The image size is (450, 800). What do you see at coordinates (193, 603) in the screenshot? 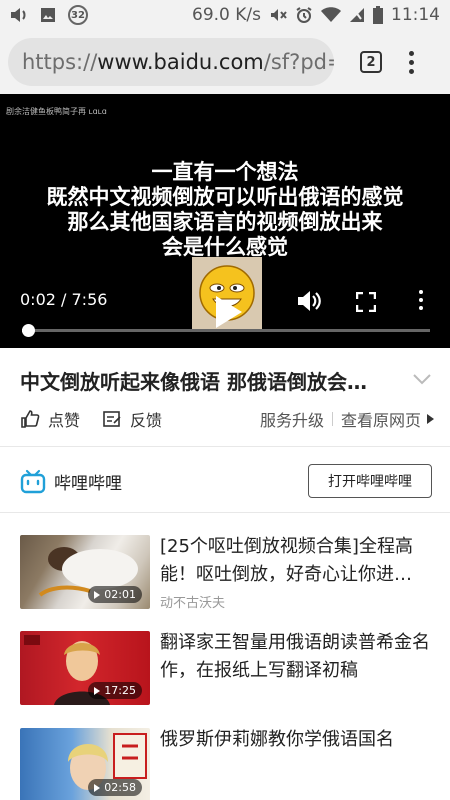
I see `item-author: 动不古沃夫` at bounding box center [193, 603].